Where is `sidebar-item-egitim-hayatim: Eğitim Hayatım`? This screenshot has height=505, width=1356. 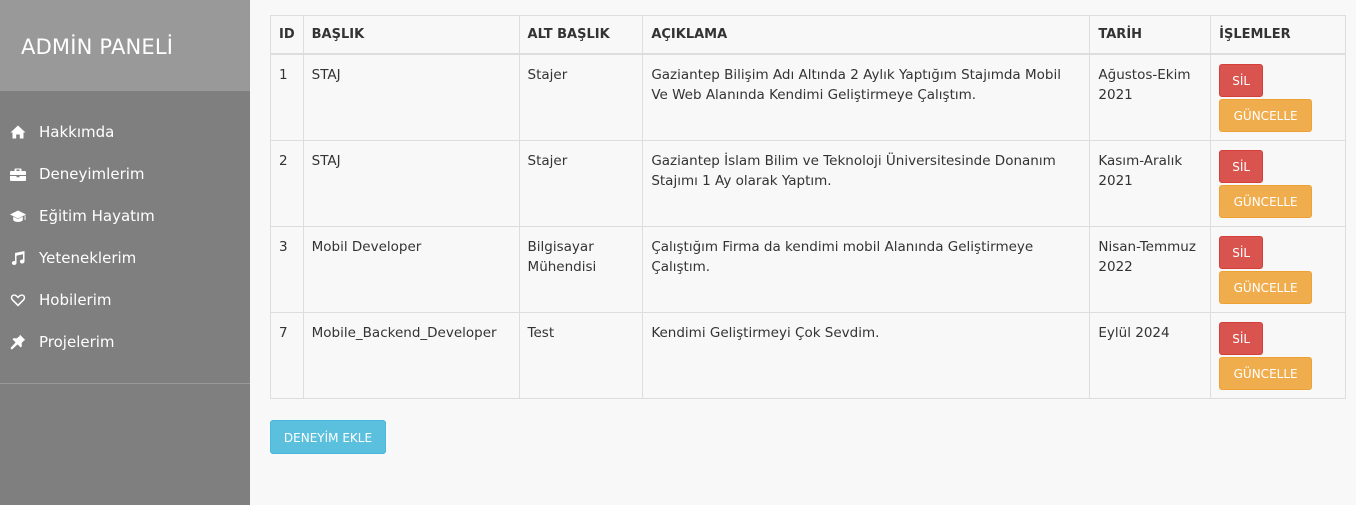
sidebar-item-egitim-hayatim: Eğitim Hayatım is located at coordinates (125, 216).